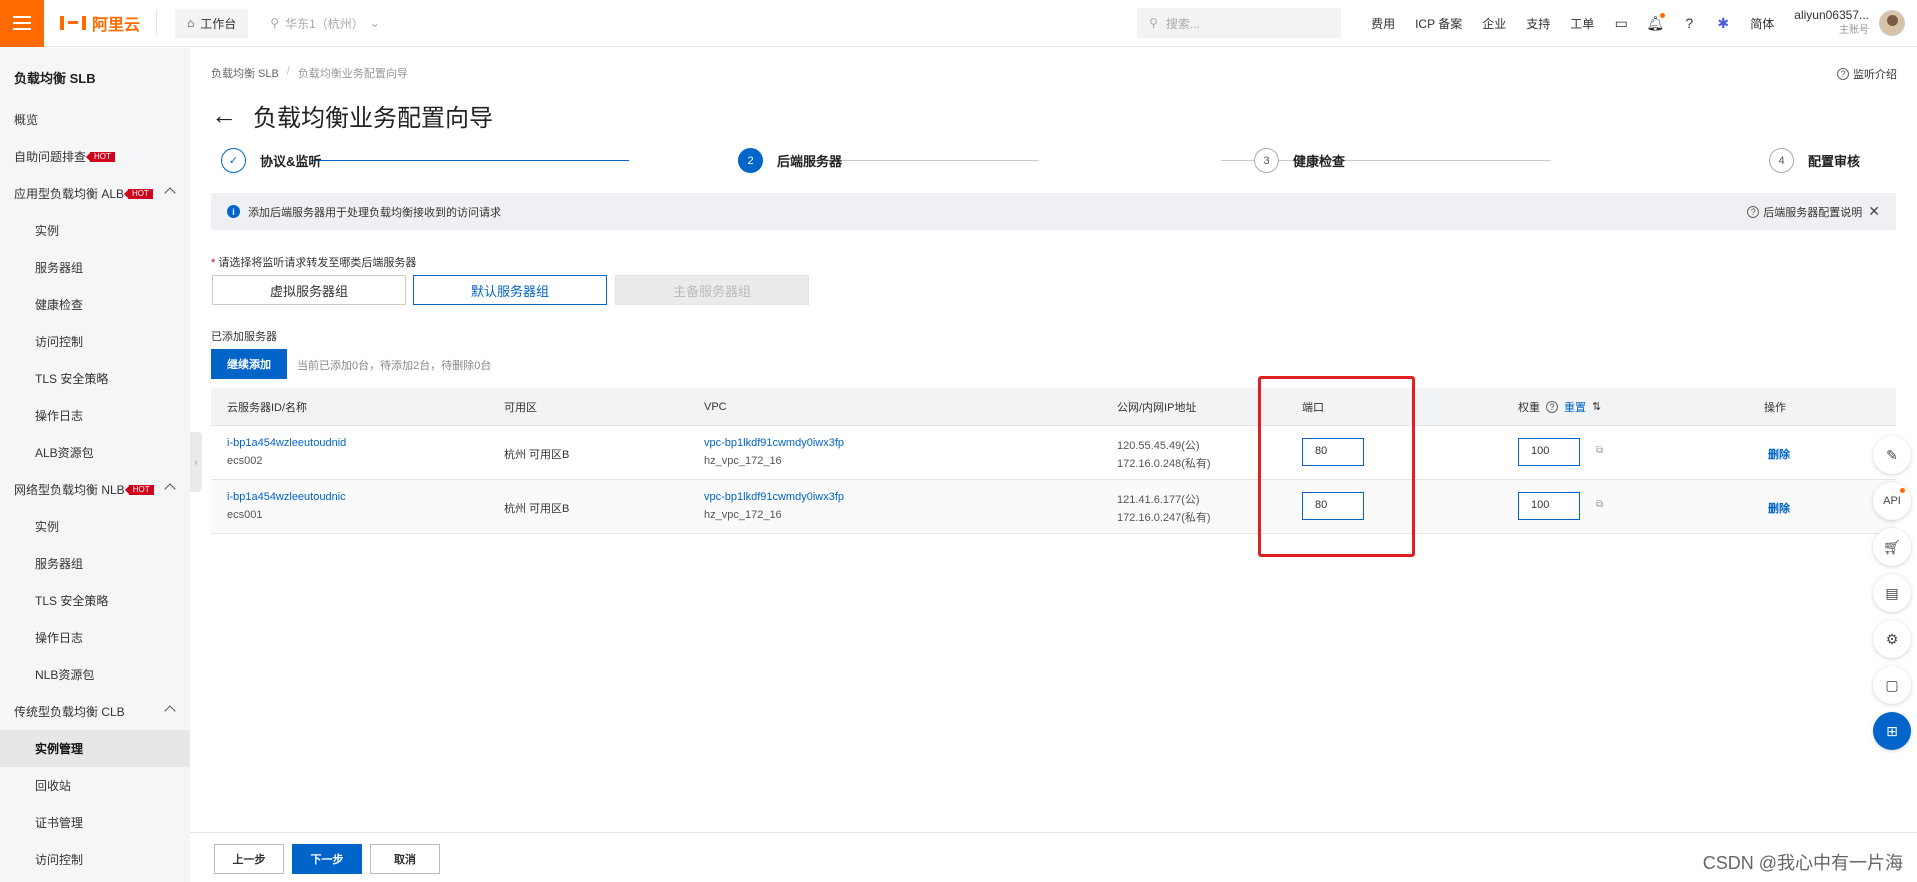  What do you see at coordinates (510, 290) in the screenshot?
I see `option-default-server-group: 默认服务器组` at bounding box center [510, 290].